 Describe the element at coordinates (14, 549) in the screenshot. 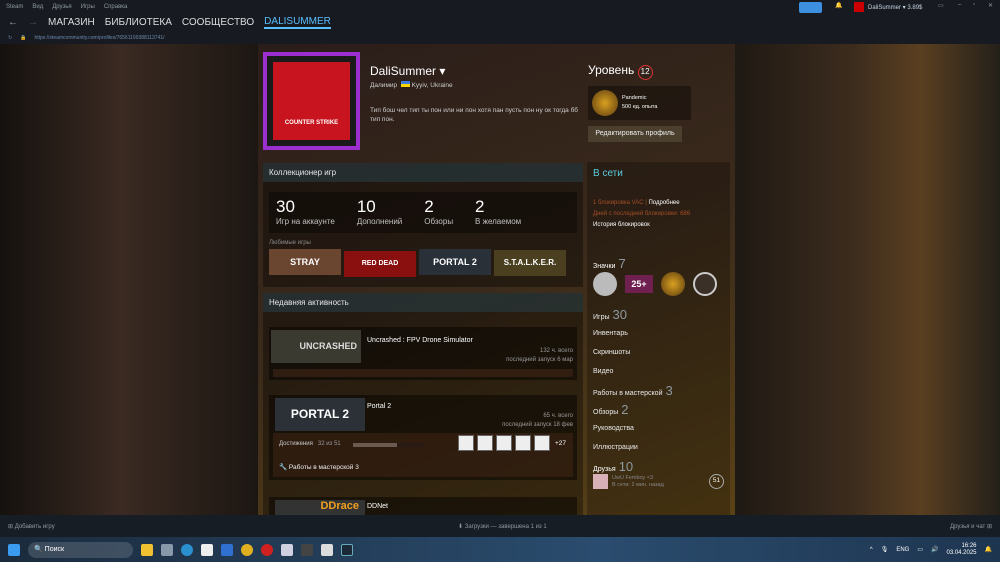

I see `windows-start-icon` at that location.